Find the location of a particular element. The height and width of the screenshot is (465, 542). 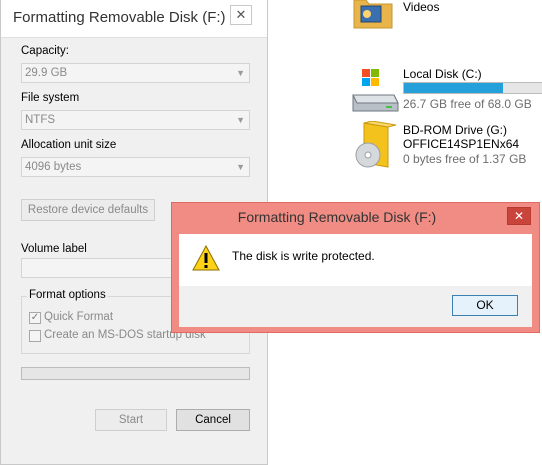

filesystem-label: File system is located at coordinates (50, 98).